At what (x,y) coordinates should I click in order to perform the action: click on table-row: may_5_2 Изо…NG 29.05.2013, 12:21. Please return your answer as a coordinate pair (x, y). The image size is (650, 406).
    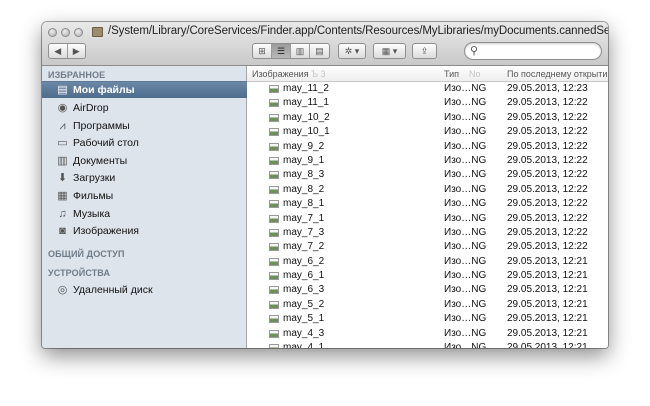
    Looking at the image, I should click on (427, 305).